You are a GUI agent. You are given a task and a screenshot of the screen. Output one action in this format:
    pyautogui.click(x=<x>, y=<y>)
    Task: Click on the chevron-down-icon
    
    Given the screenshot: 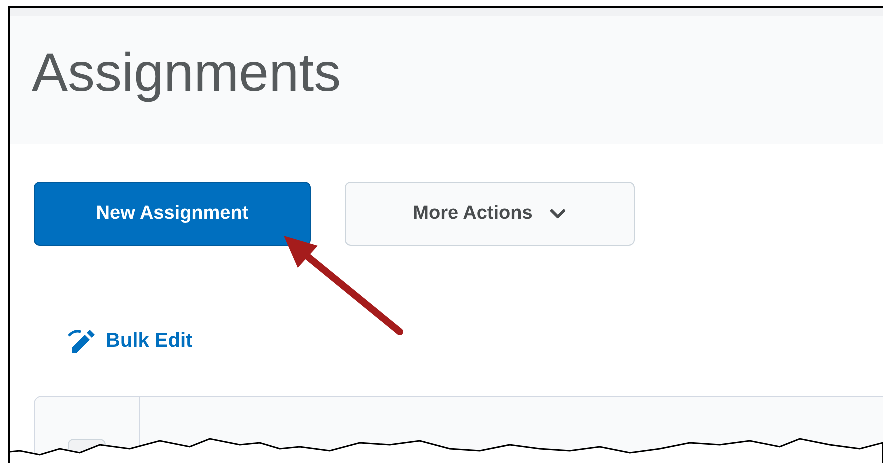 What is the action you would take?
    pyautogui.click(x=557, y=214)
    